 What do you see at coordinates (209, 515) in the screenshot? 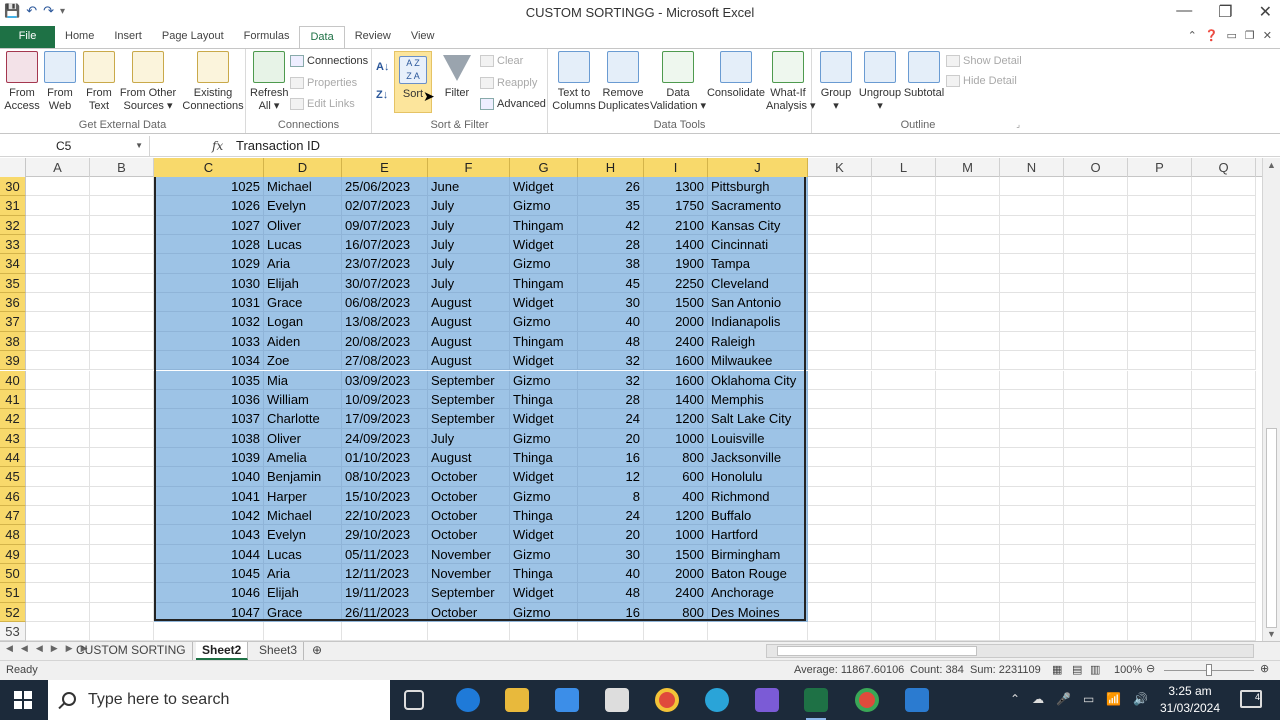
I see `cell-c: 1042` at bounding box center [209, 515].